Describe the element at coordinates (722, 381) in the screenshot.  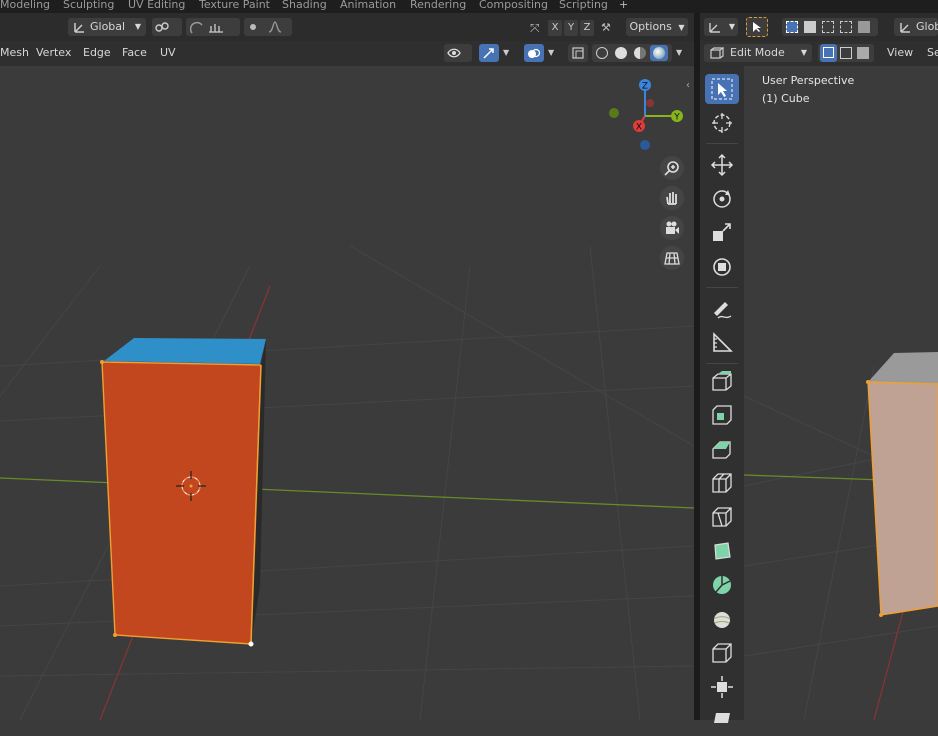
I see `tool-extrude` at that location.